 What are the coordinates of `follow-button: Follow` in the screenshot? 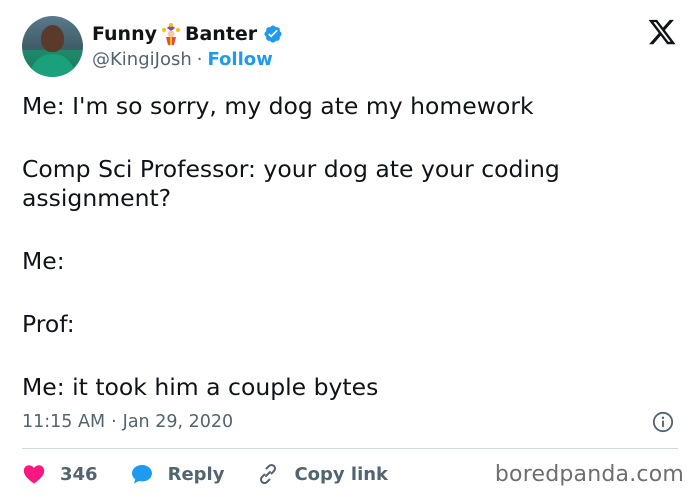 It's located at (239, 59).